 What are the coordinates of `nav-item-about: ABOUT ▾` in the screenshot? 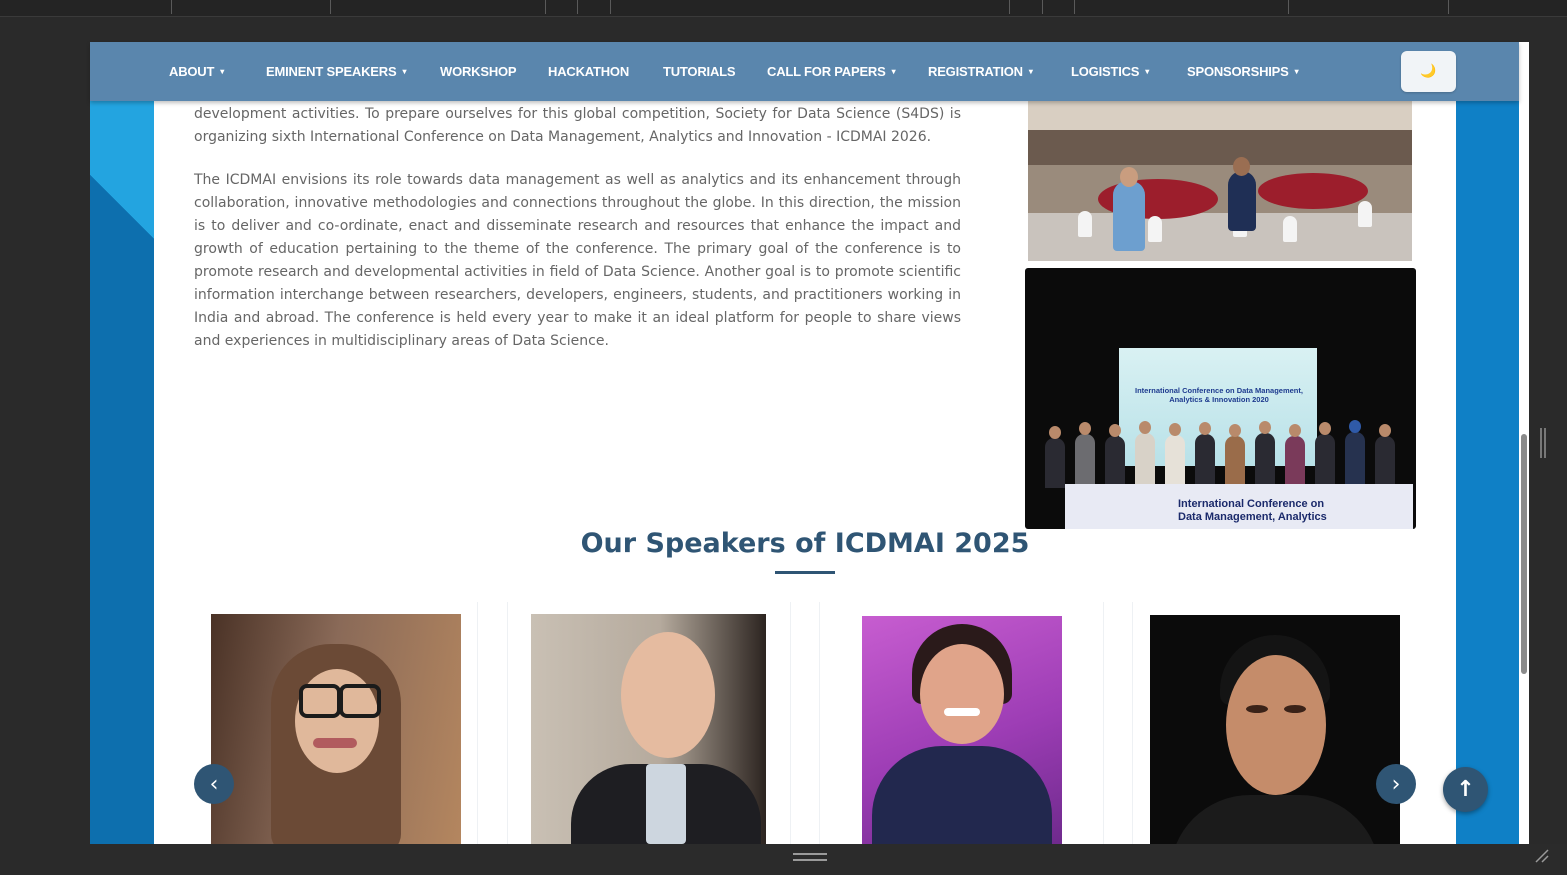 It's located at (196, 71).